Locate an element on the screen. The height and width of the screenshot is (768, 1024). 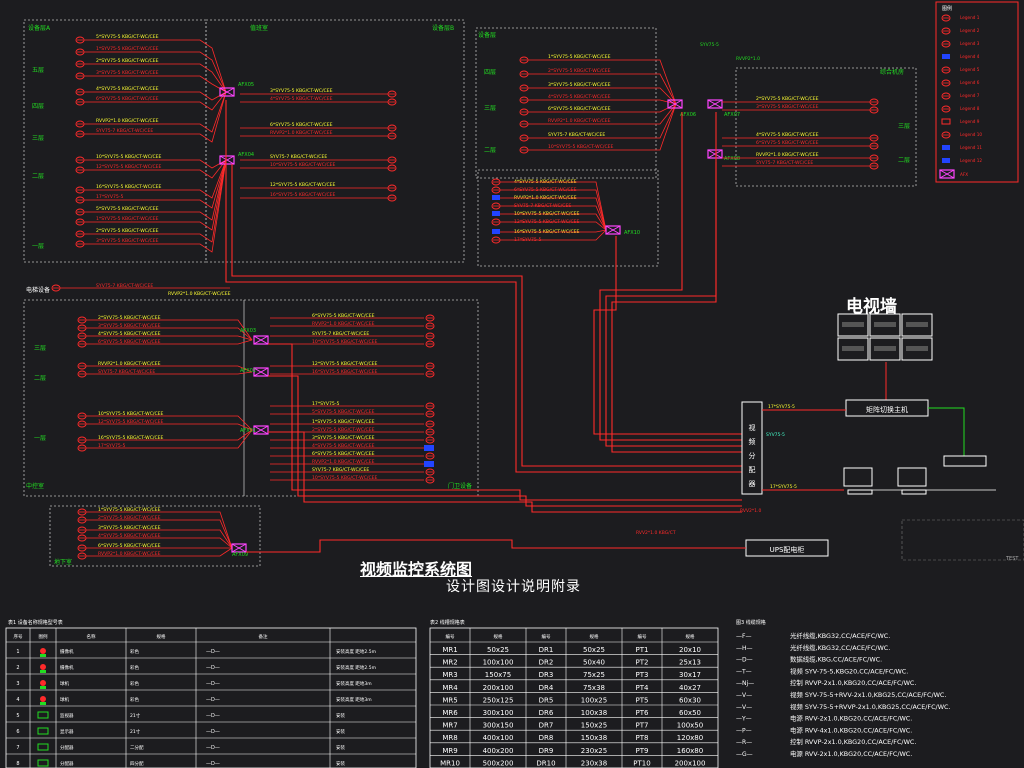
table2-cell: PT6 is located at coordinates (642, 713).